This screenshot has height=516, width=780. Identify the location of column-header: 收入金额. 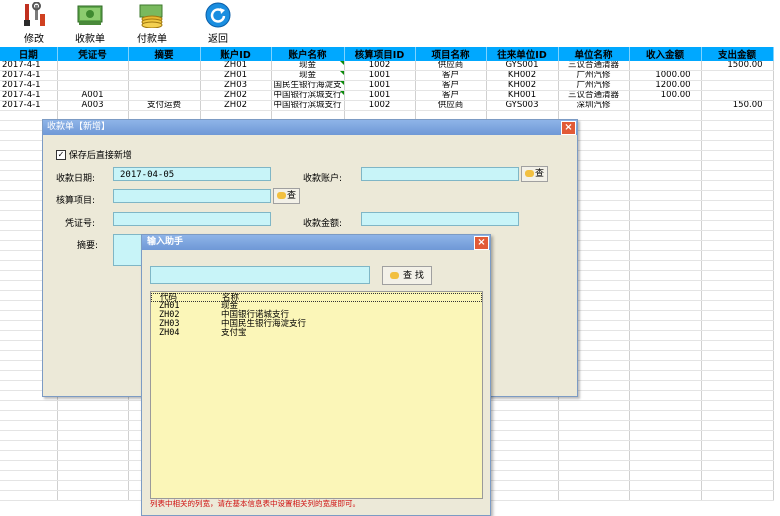
(665, 54).